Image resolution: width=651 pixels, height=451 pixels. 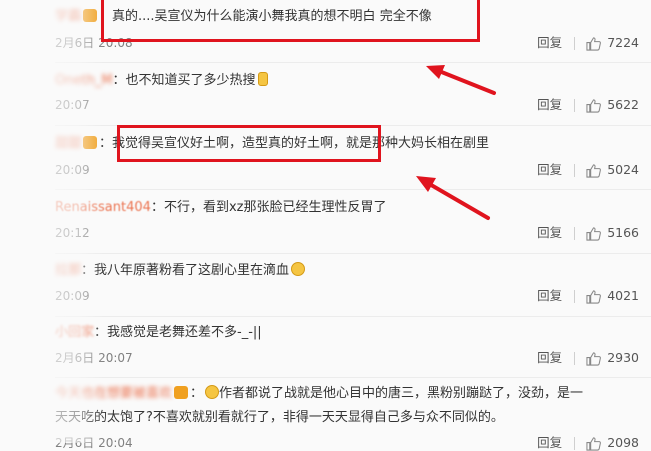 I want to click on like-count: 7224, so click(x=623, y=42).